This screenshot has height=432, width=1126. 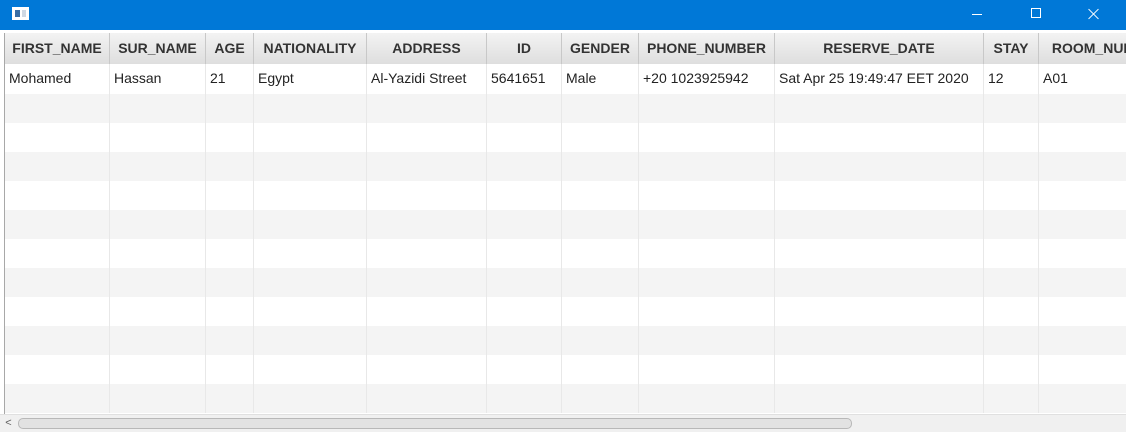 I want to click on minimize-icon, so click(x=977, y=14).